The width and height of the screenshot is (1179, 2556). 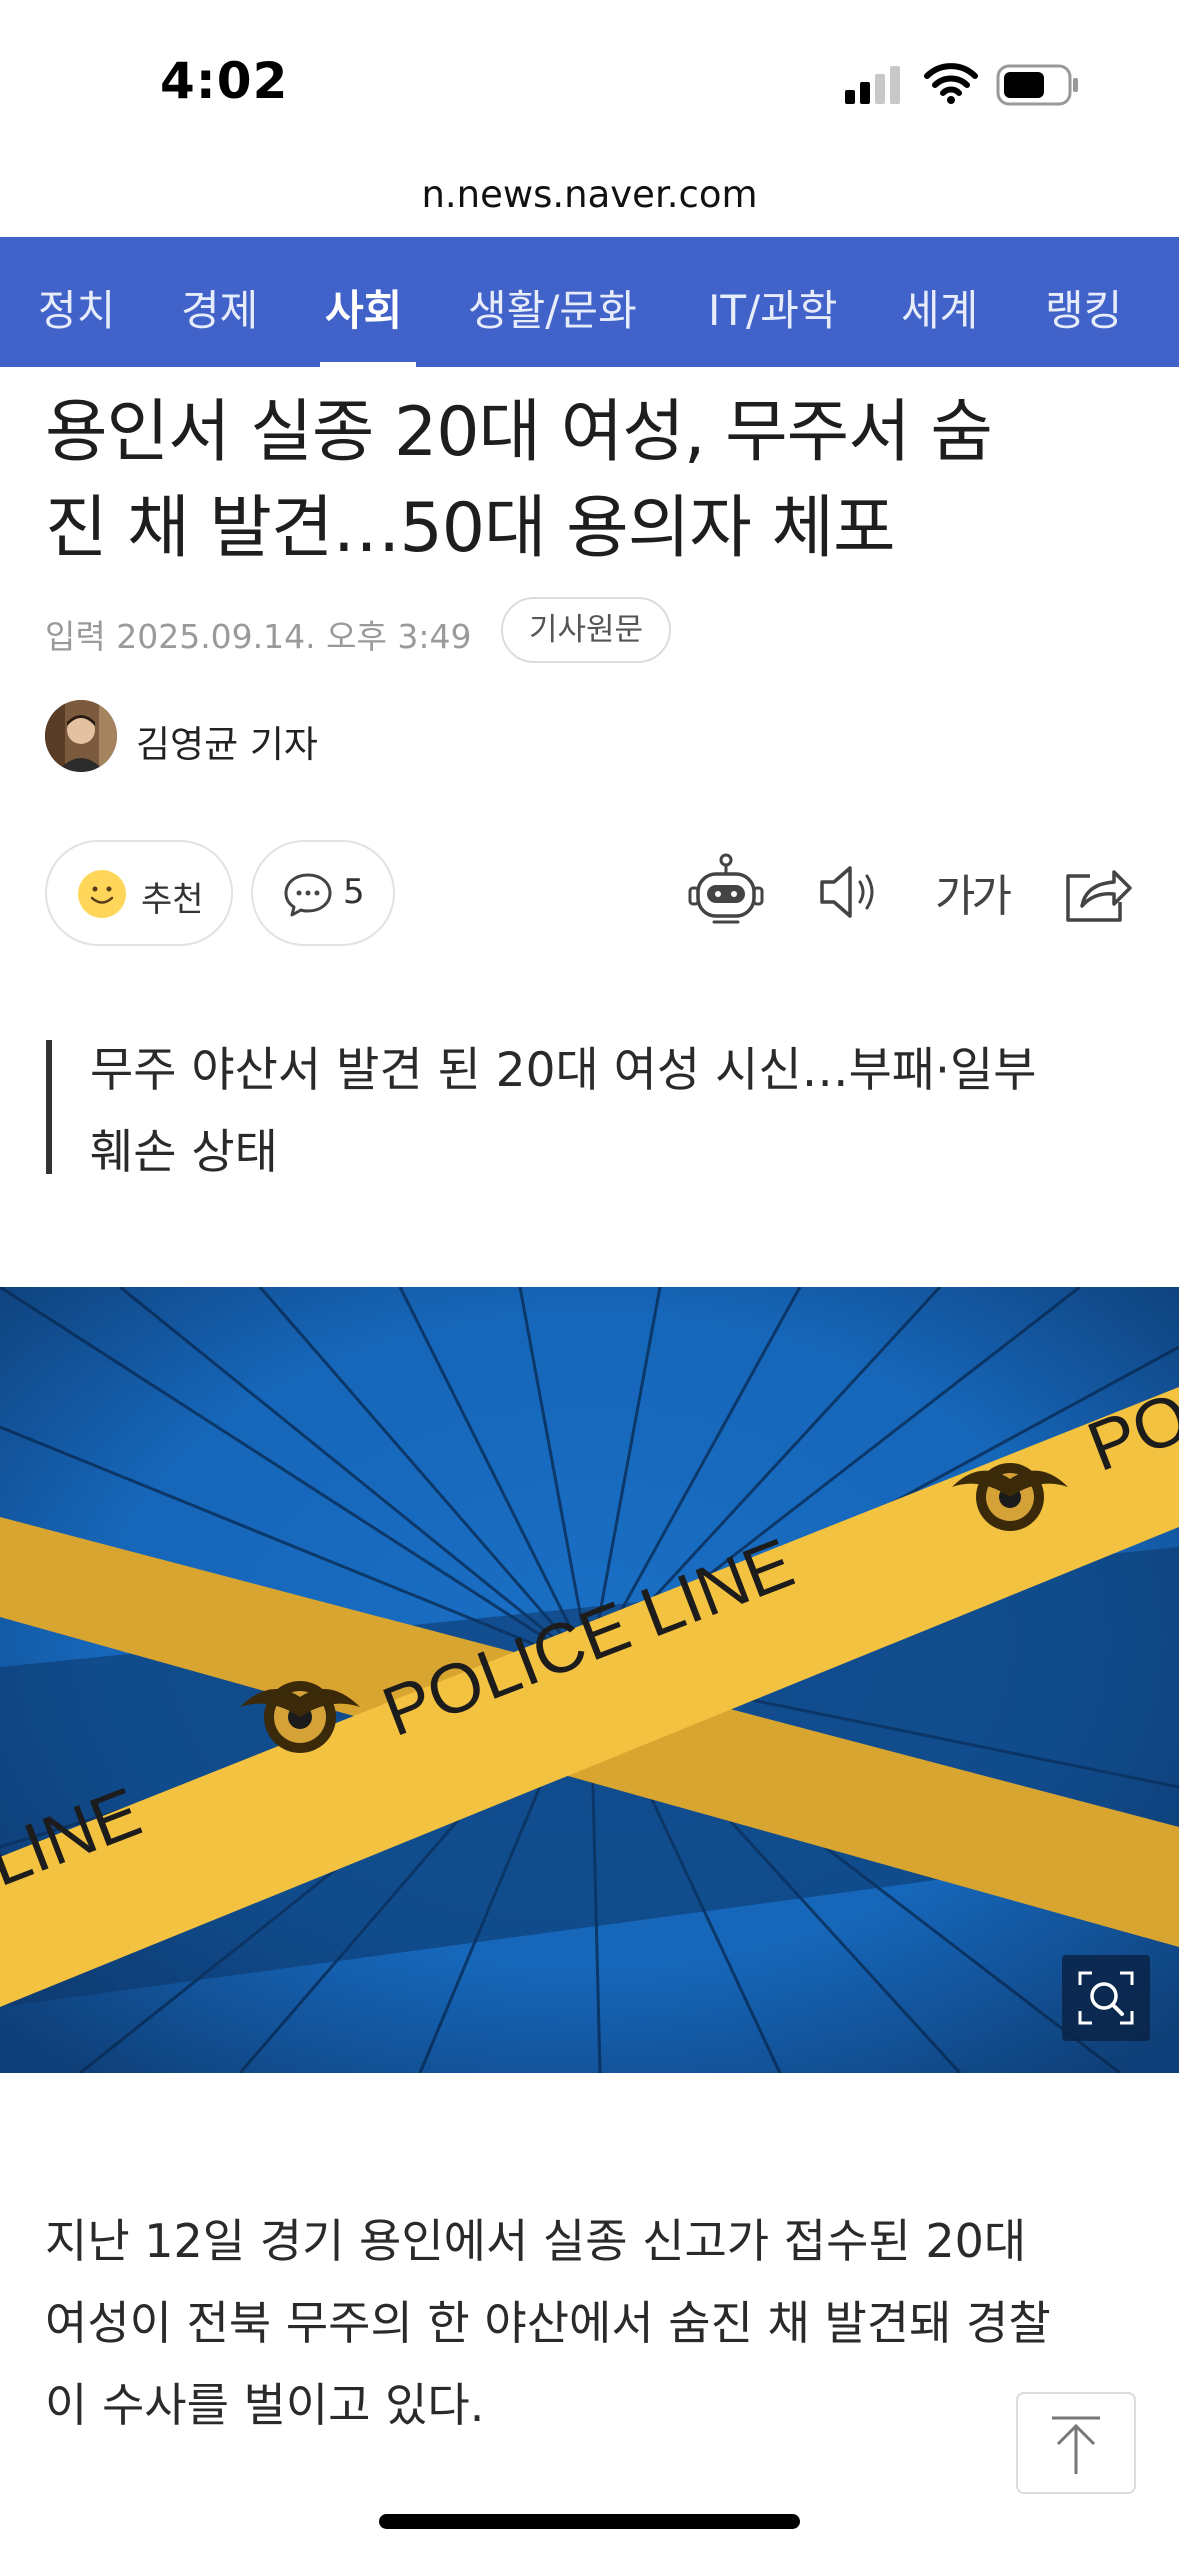 I want to click on recommend-button: 추천, so click(x=139, y=893).